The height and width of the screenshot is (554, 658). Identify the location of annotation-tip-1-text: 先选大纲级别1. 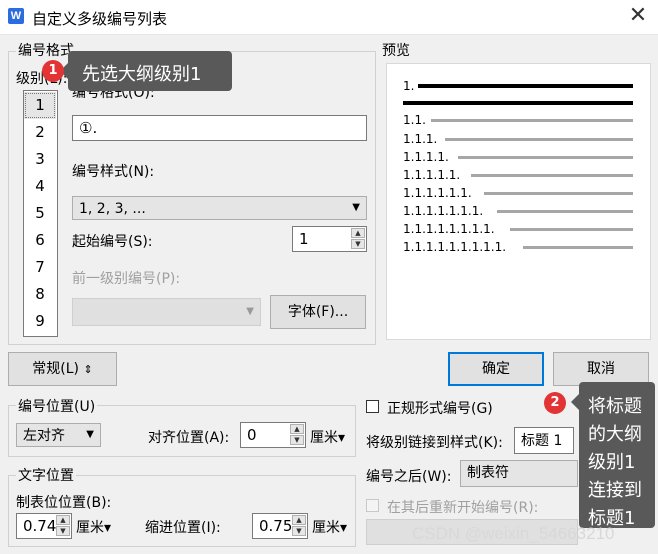
(142, 74).